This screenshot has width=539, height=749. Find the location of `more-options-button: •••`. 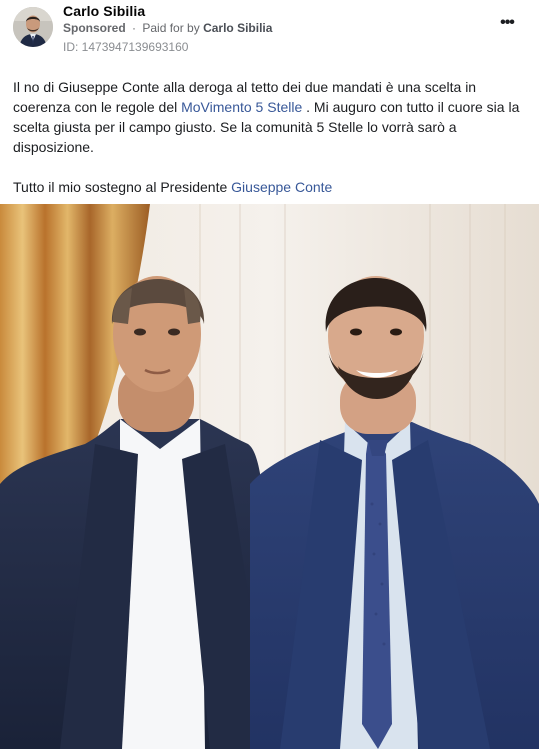

more-options-button: ••• is located at coordinates (507, 23).